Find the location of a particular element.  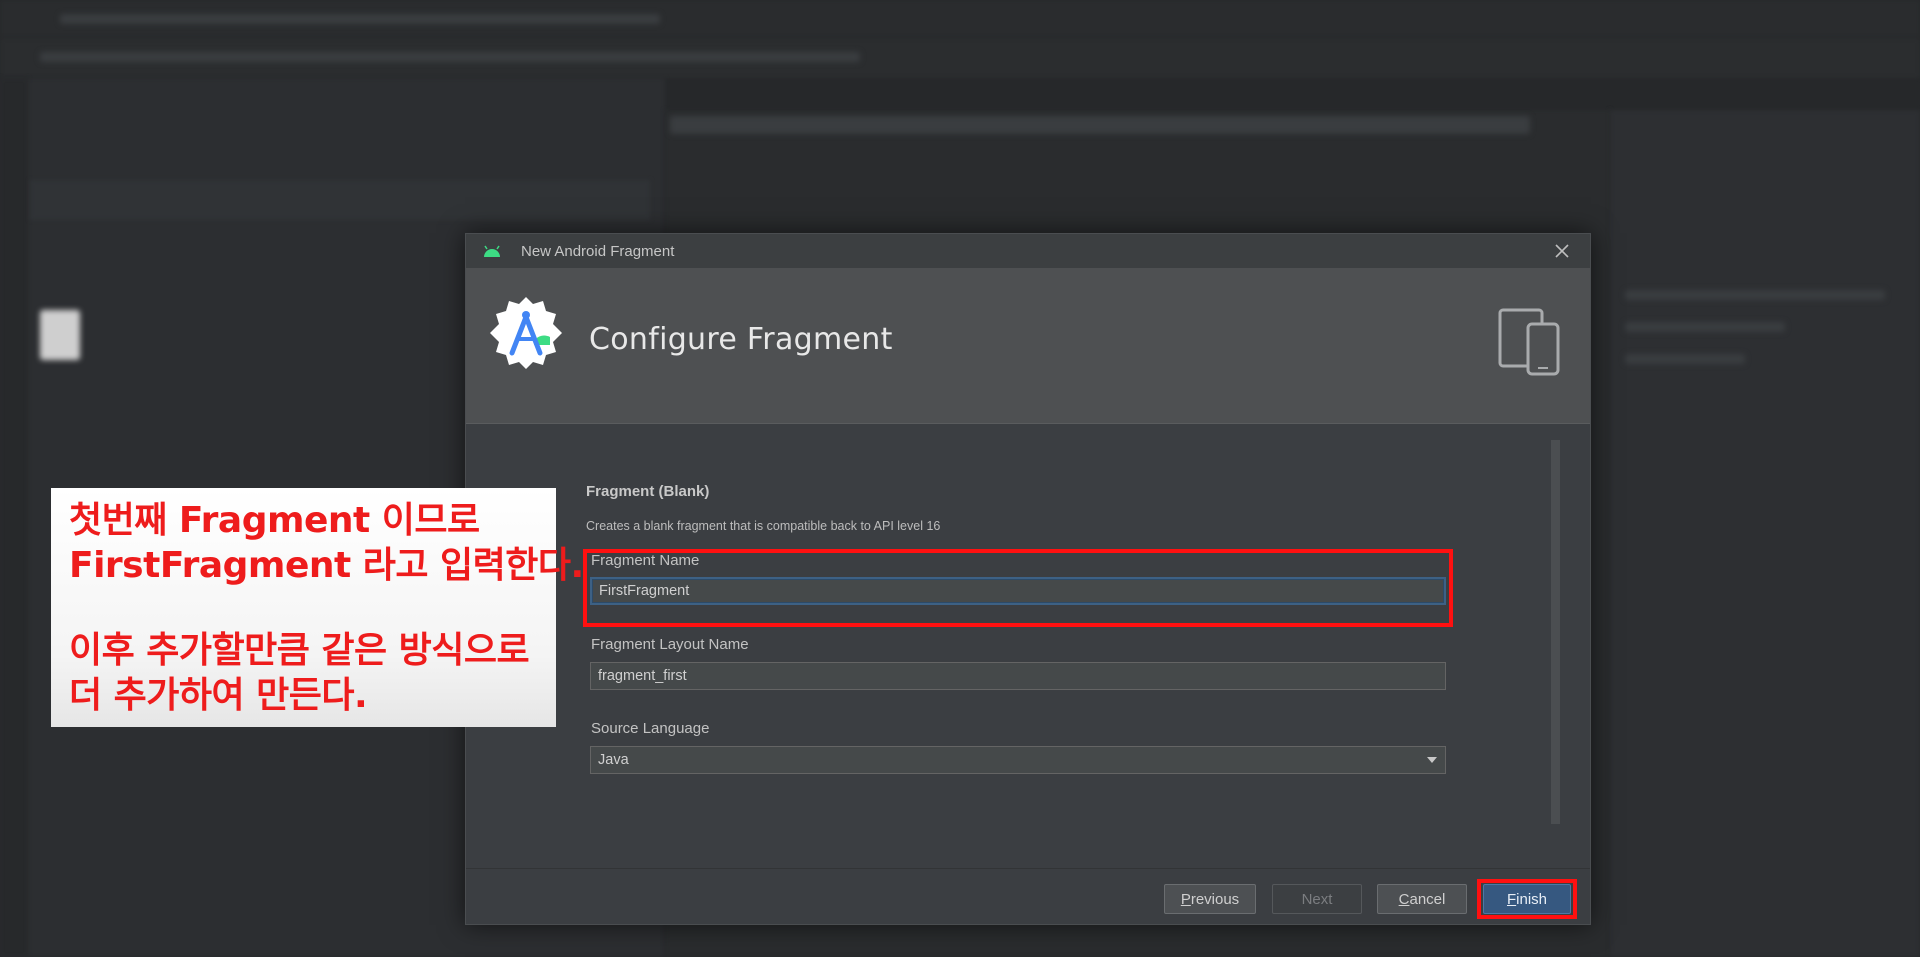

ide-menu-blur is located at coordinates (360, 19).